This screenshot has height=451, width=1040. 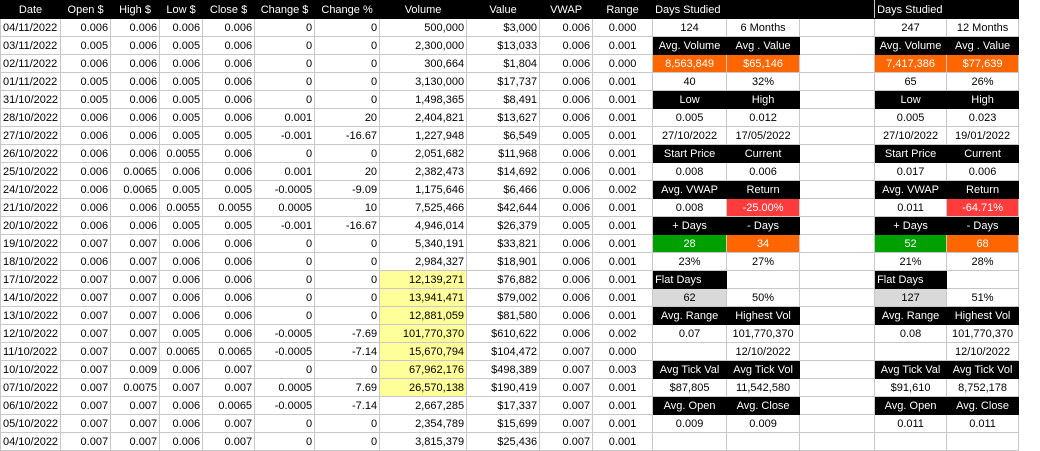 What do you see at coordinates (423, 225) in the screenshot?
I see `cell-volume: 4,946,014` at bounding box center [423, 225].